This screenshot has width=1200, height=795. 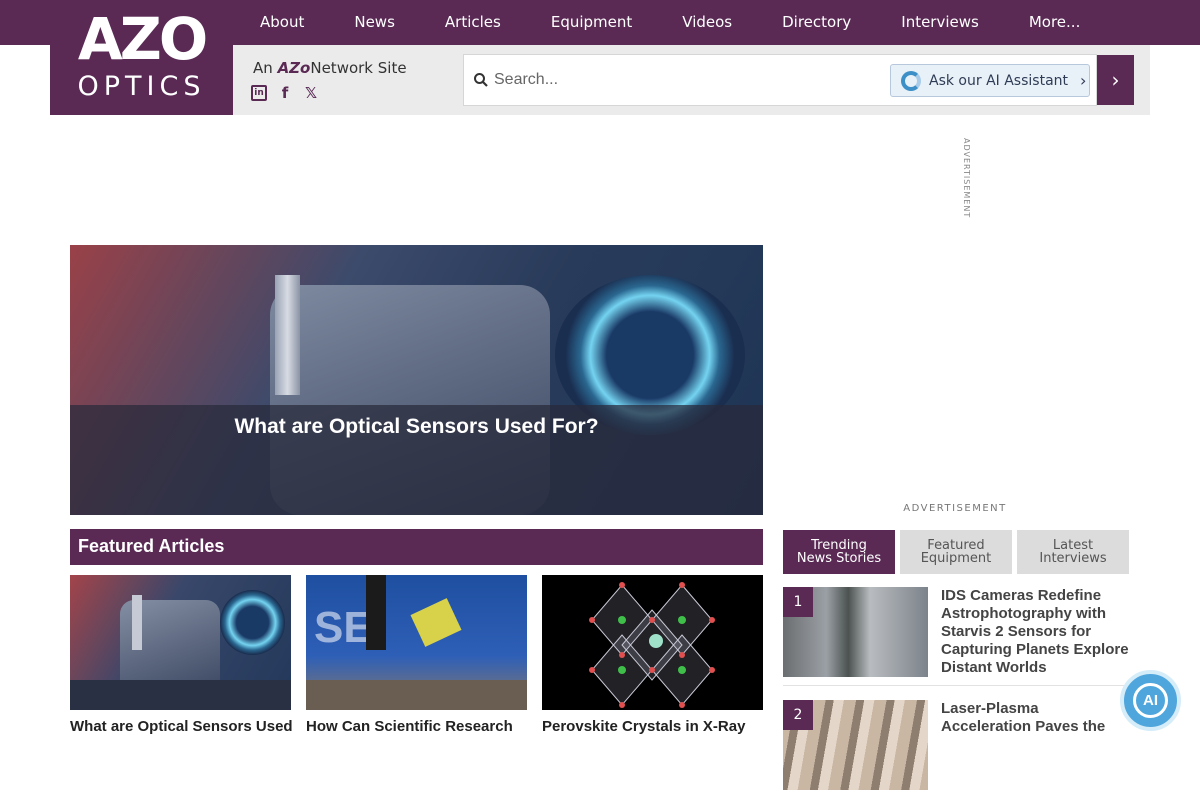 I want to click on logo-wordmark: AZO, so click(x=142, y=39).